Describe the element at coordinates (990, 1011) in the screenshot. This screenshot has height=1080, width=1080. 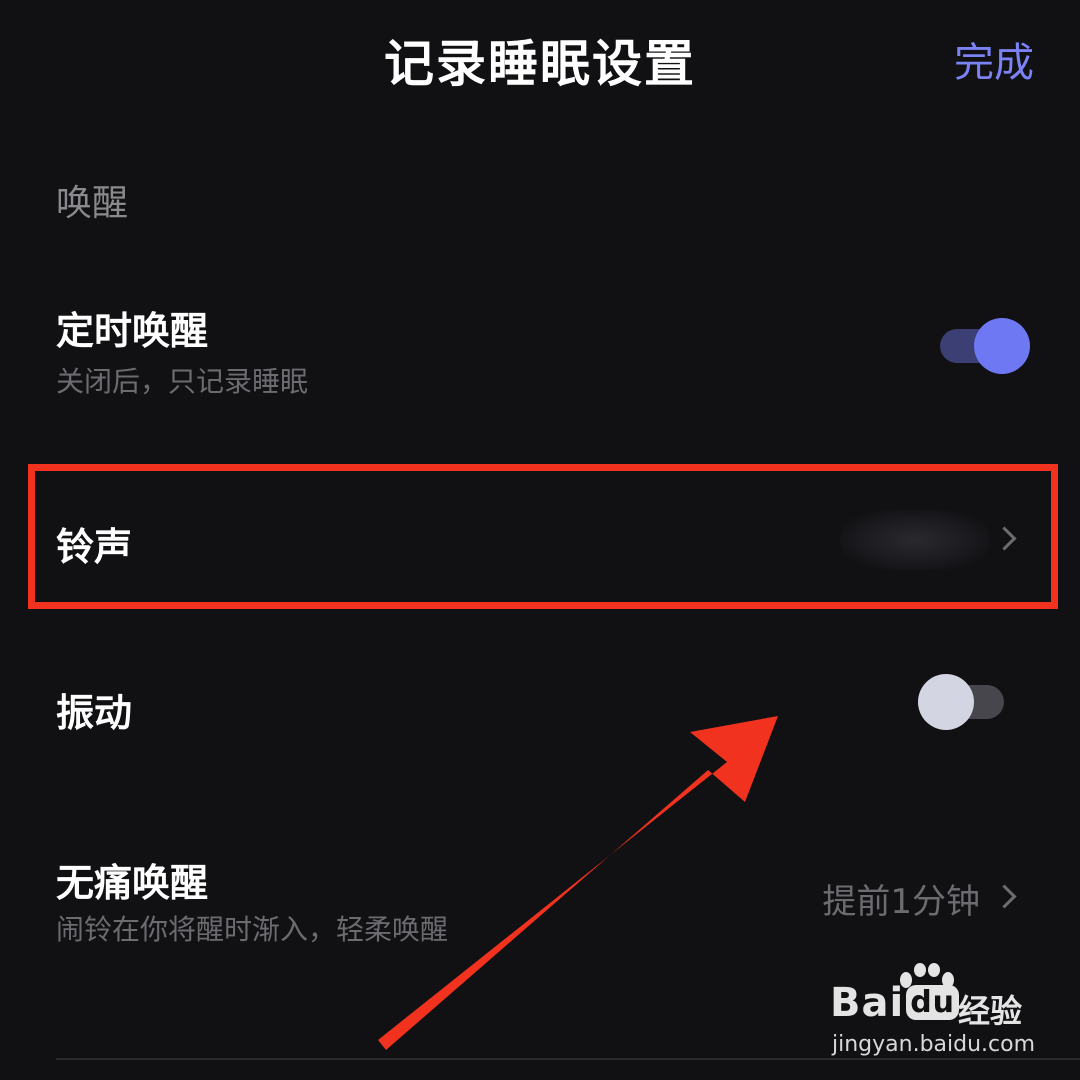
I see `watermark-name: 经验` at that location.